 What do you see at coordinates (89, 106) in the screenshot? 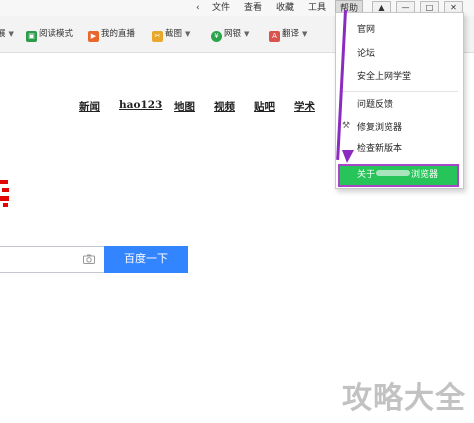
I see `nav-link-news: 新闻` at bounding box center [89, 106].